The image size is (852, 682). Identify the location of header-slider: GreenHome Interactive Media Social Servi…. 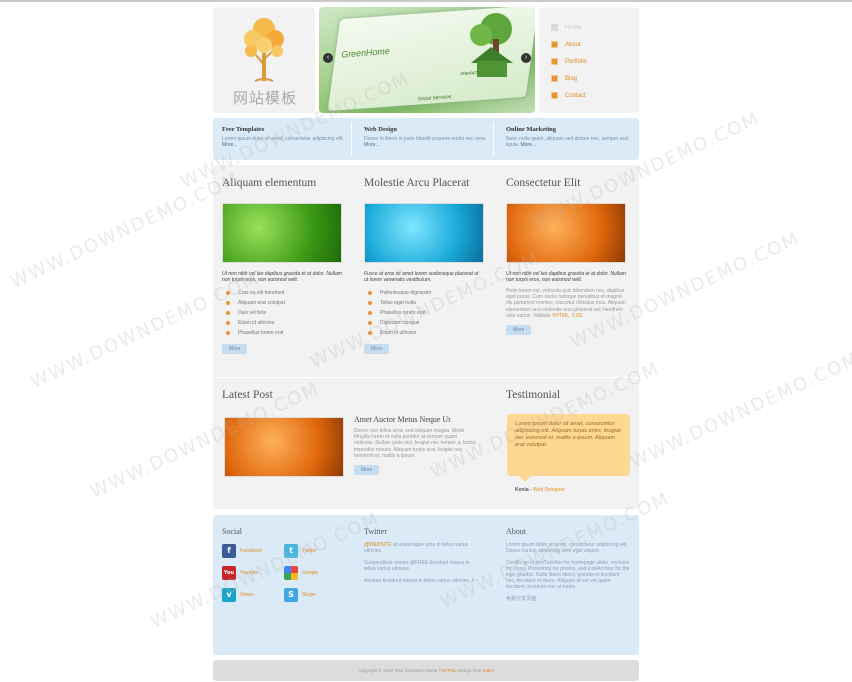
(427, 60).